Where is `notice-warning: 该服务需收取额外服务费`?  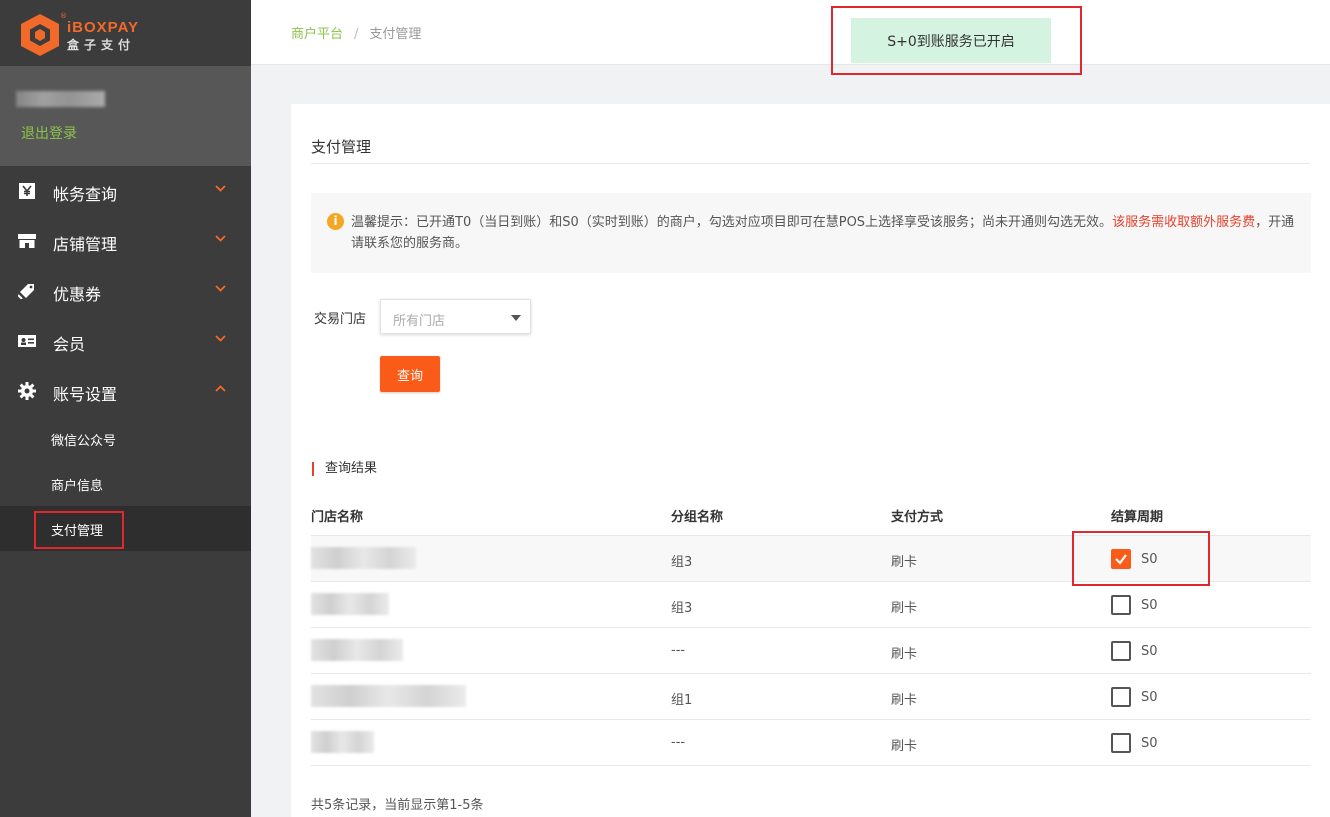
notice-warning: 该服务需收取额外服务费 is located at coordinates (1184, 222).